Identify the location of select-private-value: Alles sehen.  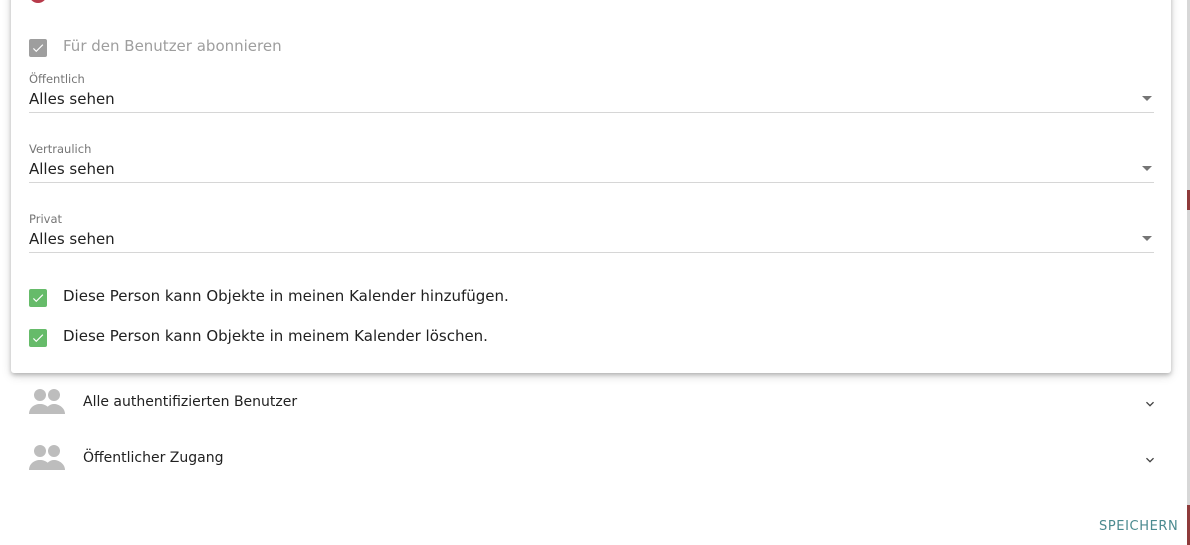
(591, 239).